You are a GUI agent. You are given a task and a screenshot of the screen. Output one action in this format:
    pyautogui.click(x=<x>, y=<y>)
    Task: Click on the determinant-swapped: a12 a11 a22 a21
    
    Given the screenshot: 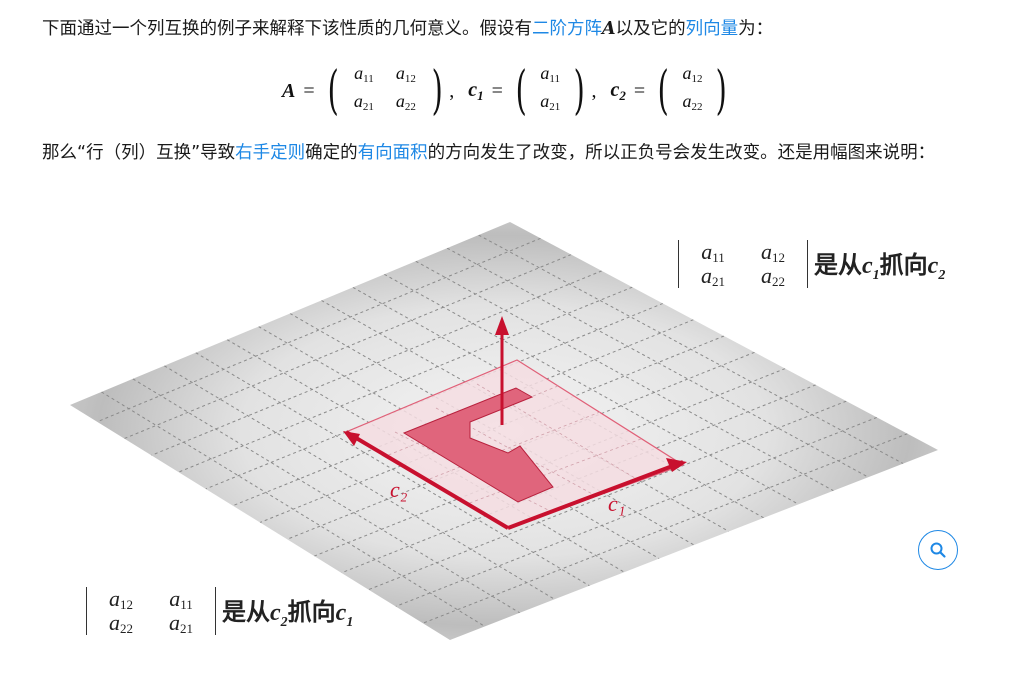 What is the action you would take?
    pyautogui.click(x=151, y=611)
    